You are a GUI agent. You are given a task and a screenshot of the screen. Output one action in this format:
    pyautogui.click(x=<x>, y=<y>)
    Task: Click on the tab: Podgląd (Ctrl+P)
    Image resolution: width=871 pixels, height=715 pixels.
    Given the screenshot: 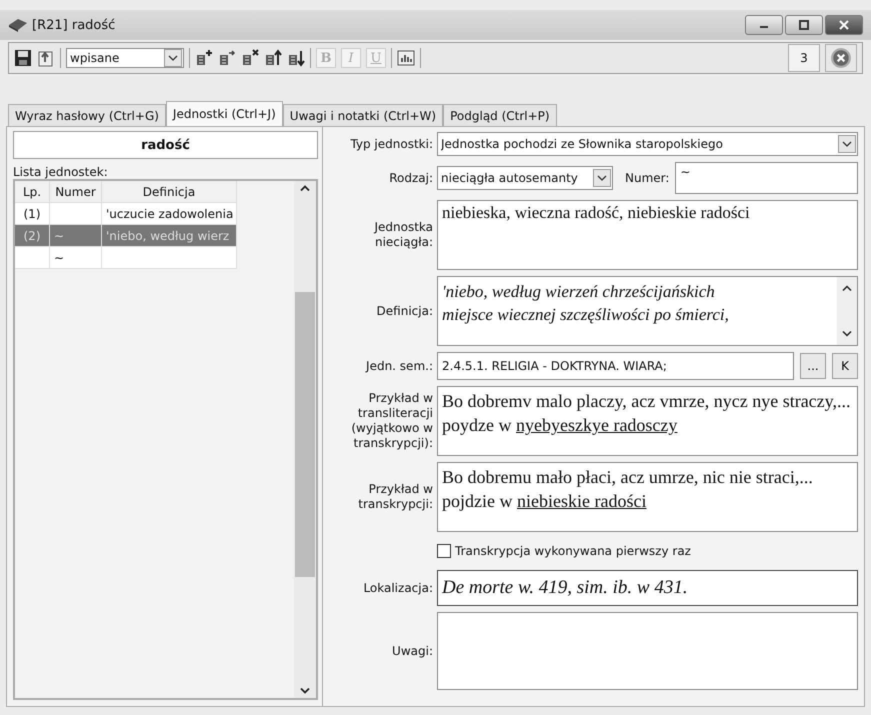 What is the action you would take?
    pyautogui.click(x=500, y=115)
    